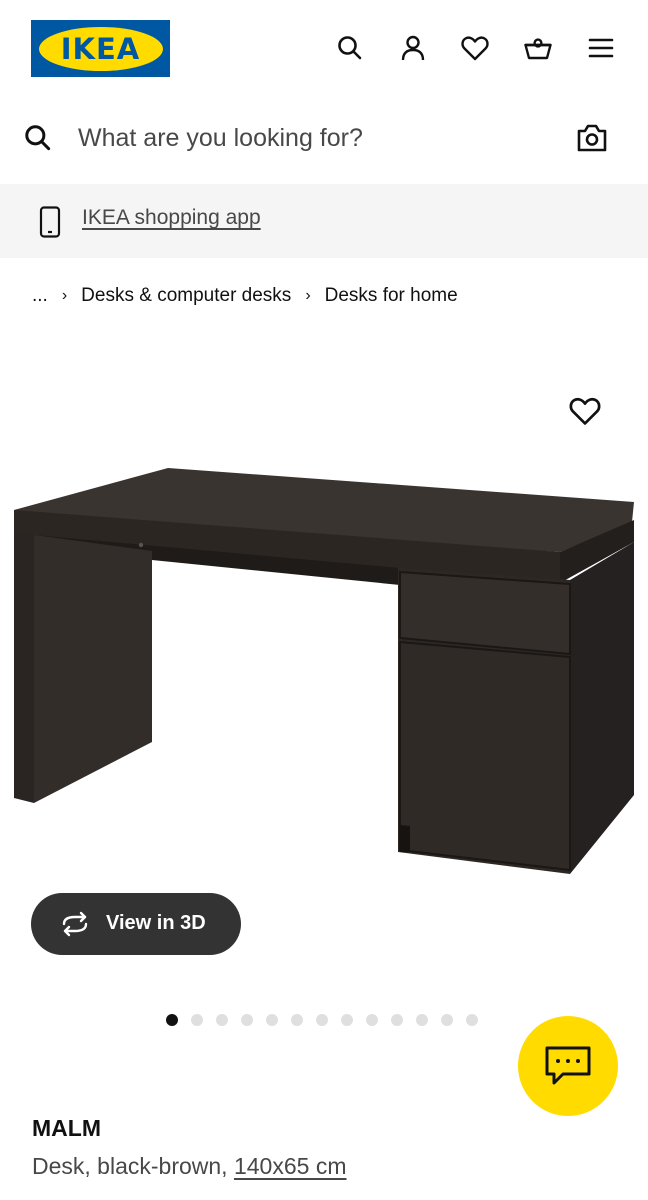 This screenshot has height=1200, width=648. What do you see at coordinates (601, 48) in the screenshot?
I see `menu-icon` at bounding box center [601, 48].